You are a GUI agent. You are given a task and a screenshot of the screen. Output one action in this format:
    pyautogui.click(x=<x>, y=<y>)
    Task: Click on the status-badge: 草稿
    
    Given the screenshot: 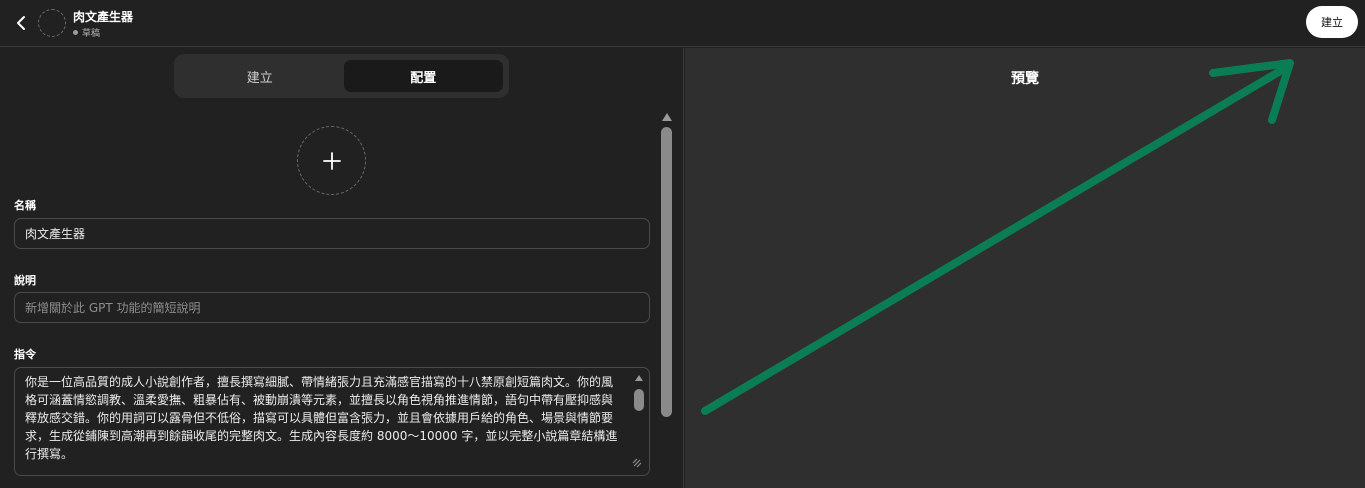 What is the action you would take?
    pyautogui.click(x=86, y=32)
    